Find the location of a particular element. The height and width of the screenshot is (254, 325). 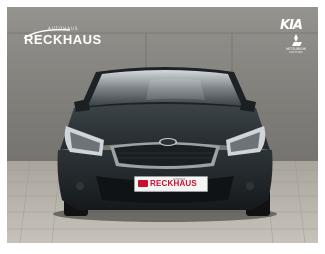

dealer-logo: AUTOHAUS RECKHAUS is located at coordinates (63, 36).